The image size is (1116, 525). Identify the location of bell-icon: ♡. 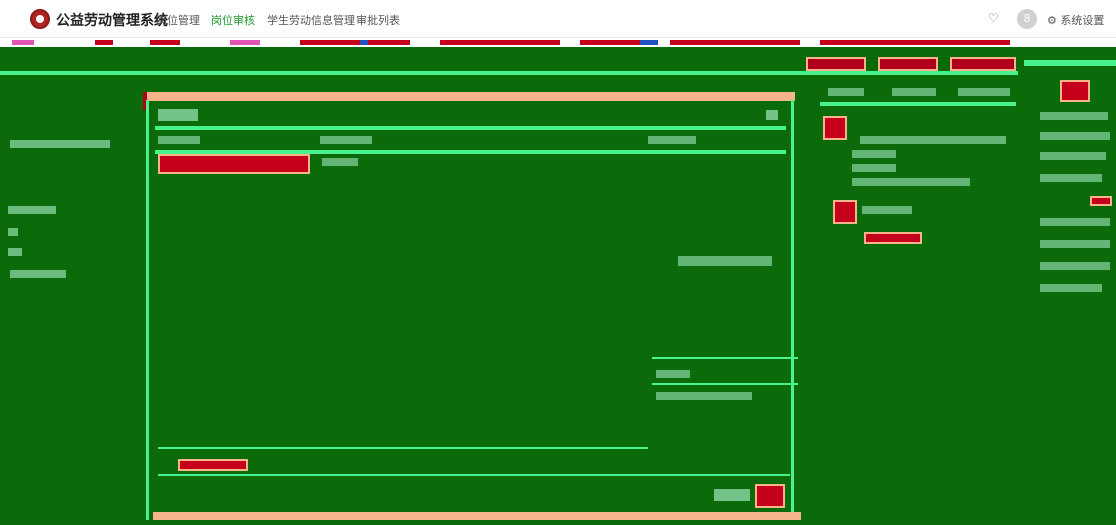
(993, 18).